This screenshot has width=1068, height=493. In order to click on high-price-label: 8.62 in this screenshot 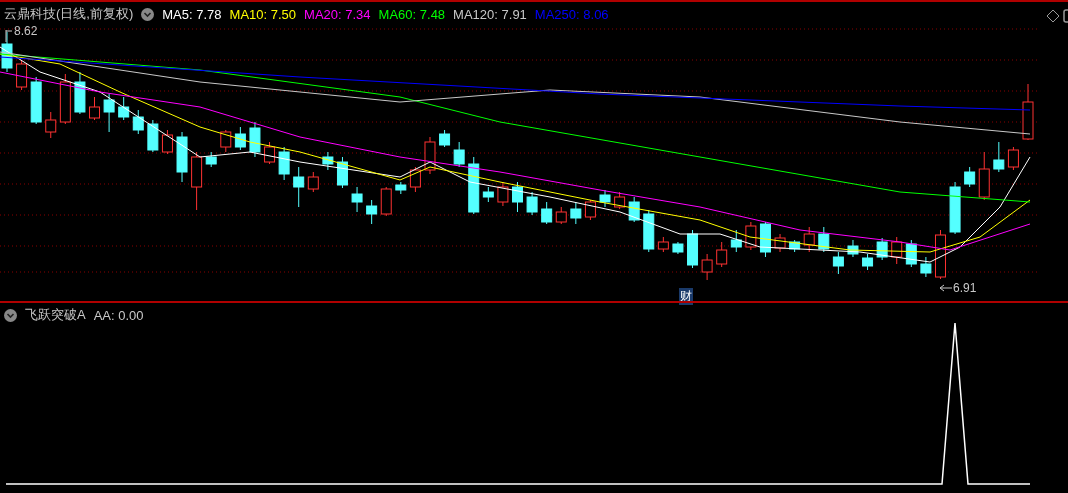, I will do `click(26, 31)`.